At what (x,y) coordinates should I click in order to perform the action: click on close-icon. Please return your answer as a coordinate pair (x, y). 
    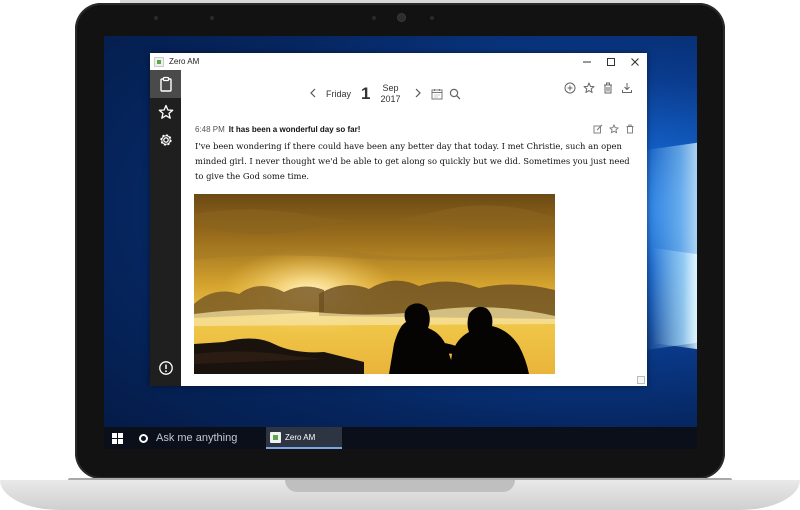
    Looking at the image, I should click on (635, 61).